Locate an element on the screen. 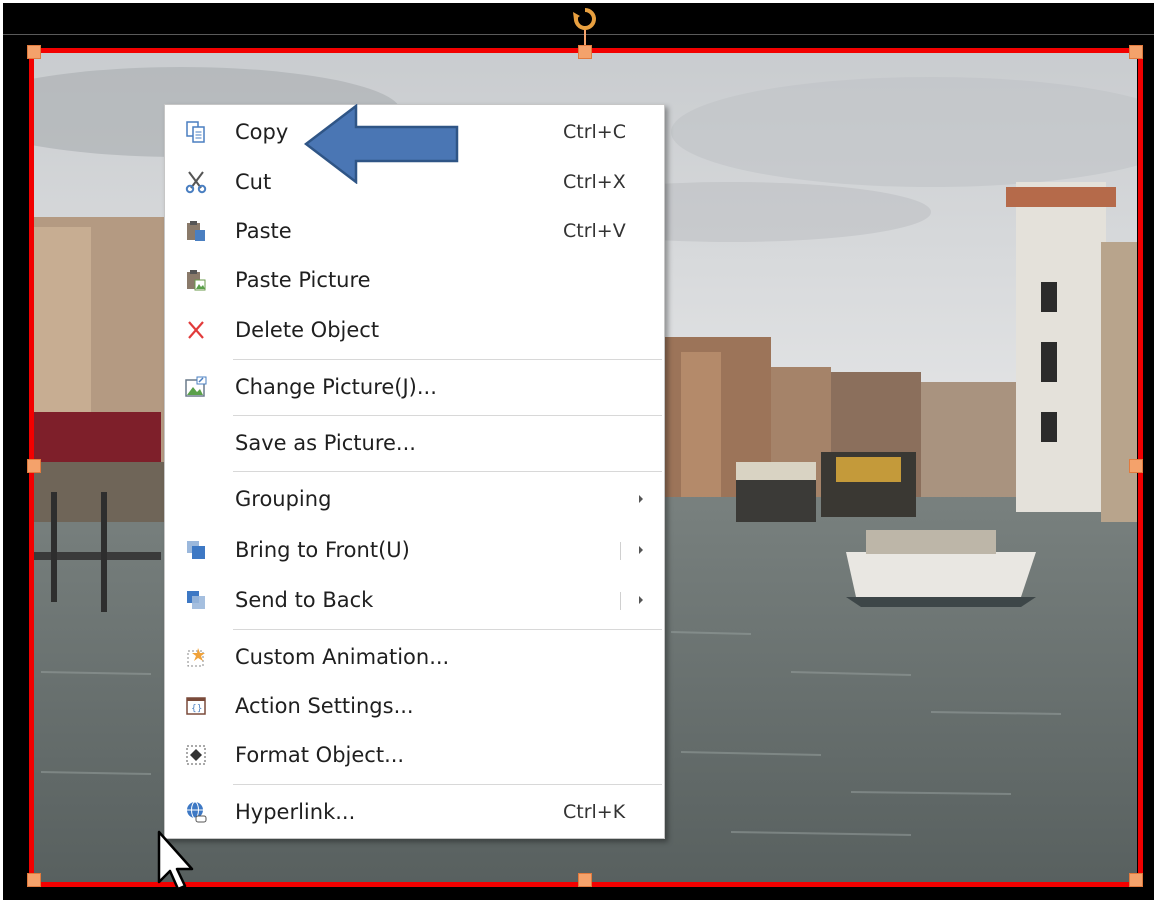  menu-item-label: Copy is located at coordinates (262, 132).